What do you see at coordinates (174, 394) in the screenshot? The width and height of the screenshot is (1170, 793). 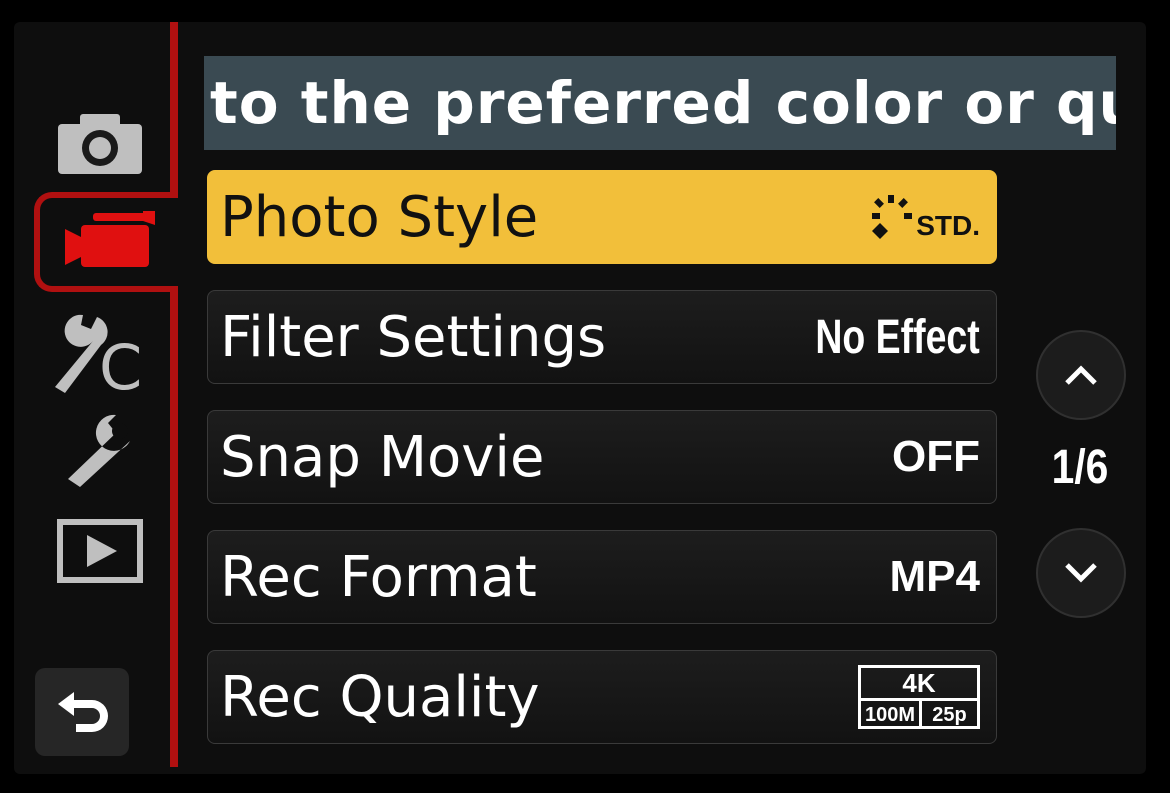 I see `sidebar-divider` at bounding box center [174, 394].